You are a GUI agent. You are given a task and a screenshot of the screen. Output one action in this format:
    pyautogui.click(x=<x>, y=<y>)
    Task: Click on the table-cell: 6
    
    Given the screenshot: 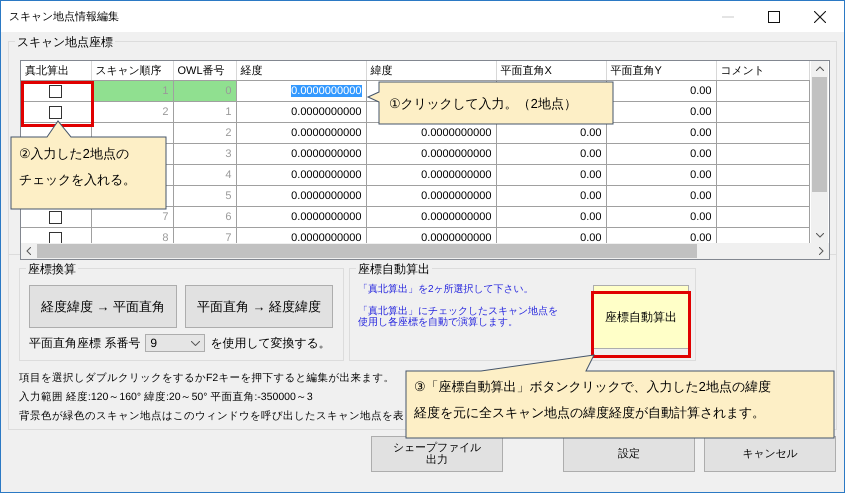 What is the action you would take?
    pyautogui.click(x=228, y=217)
    